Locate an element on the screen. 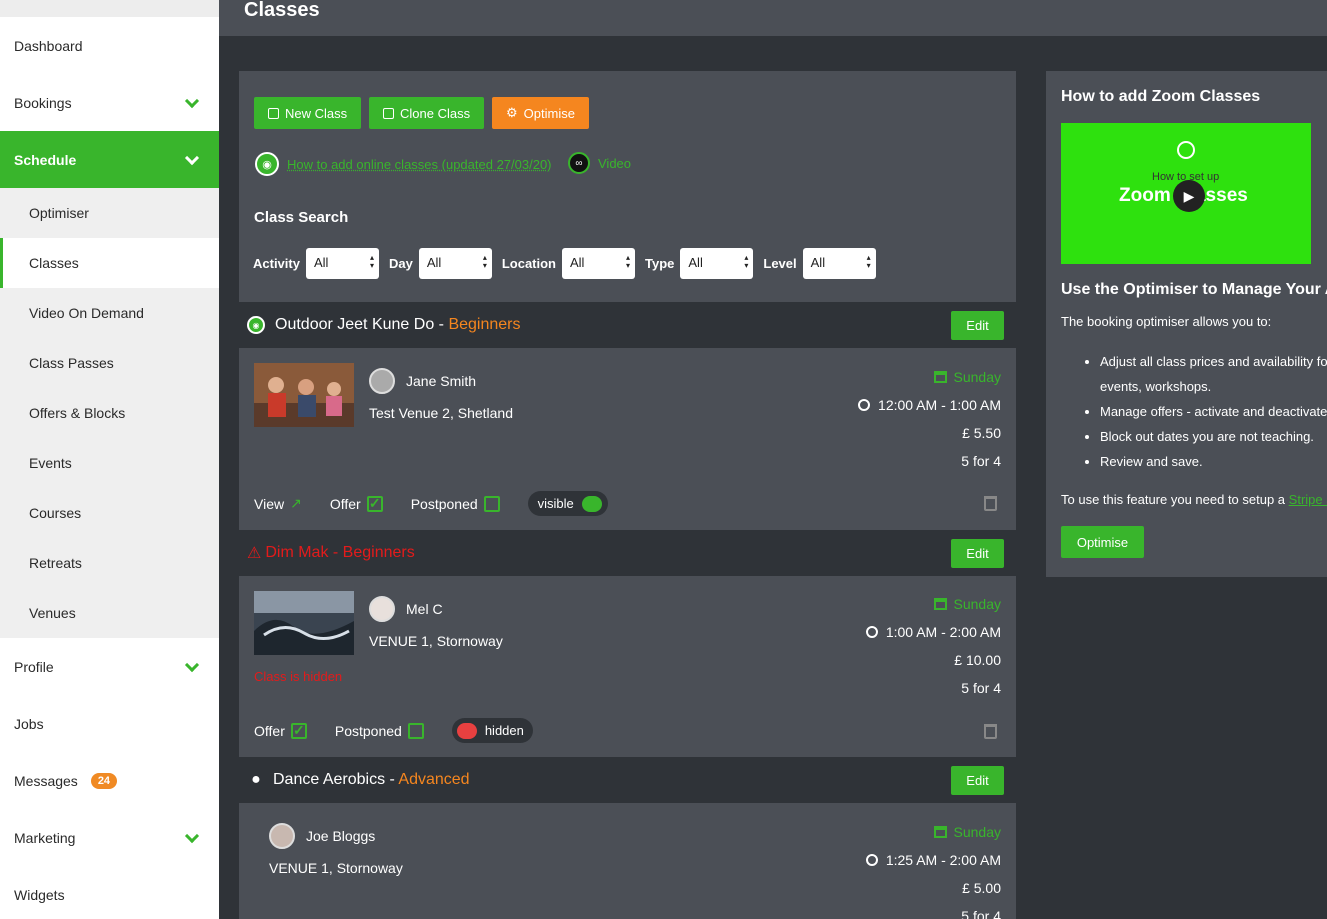 This screenshot has width=1327, height=919. sidebar-item-label: Widgets is located at coordinates (39, 894).